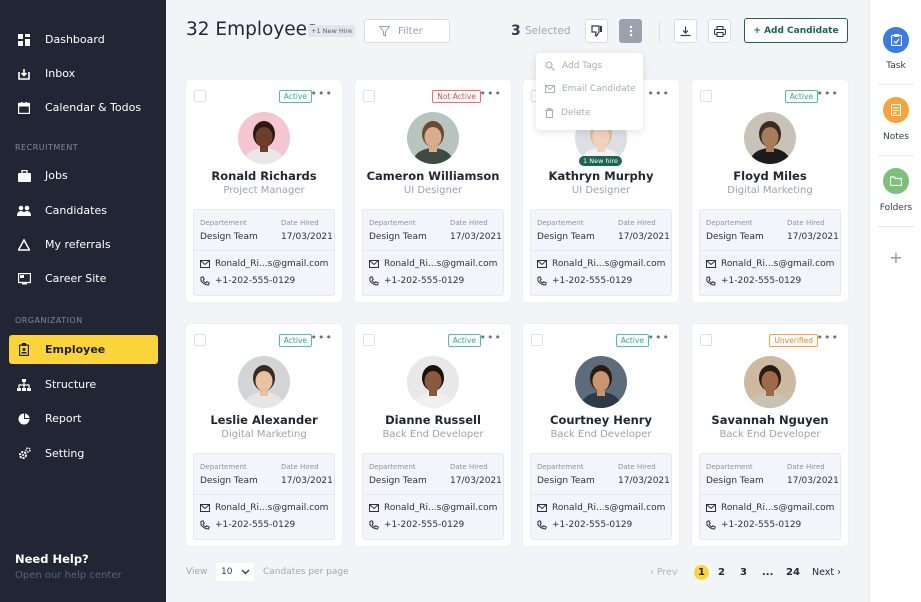  Describe the element at coordinates (65, 453) in the screenshot. I see `sidebar-item-label: Setting` at that location.